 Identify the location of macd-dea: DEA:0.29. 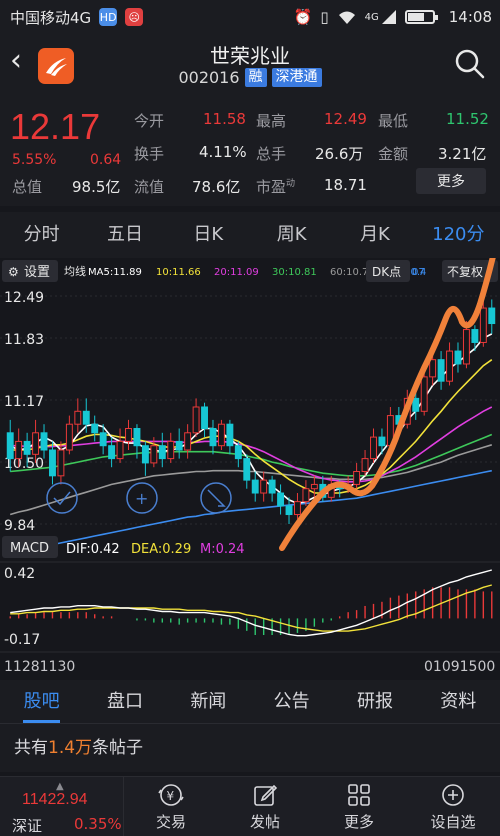
(161, 549).